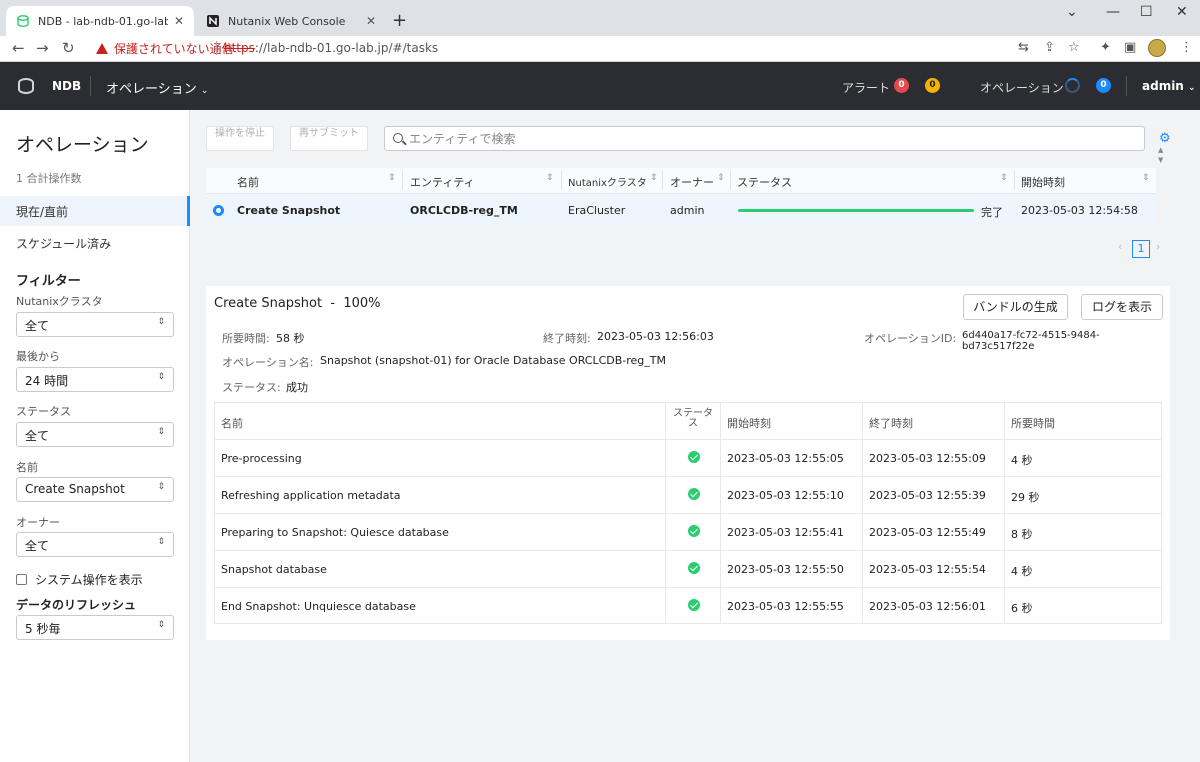  I want to click on resubmit-button: 再サブミット, so click(329, 138).